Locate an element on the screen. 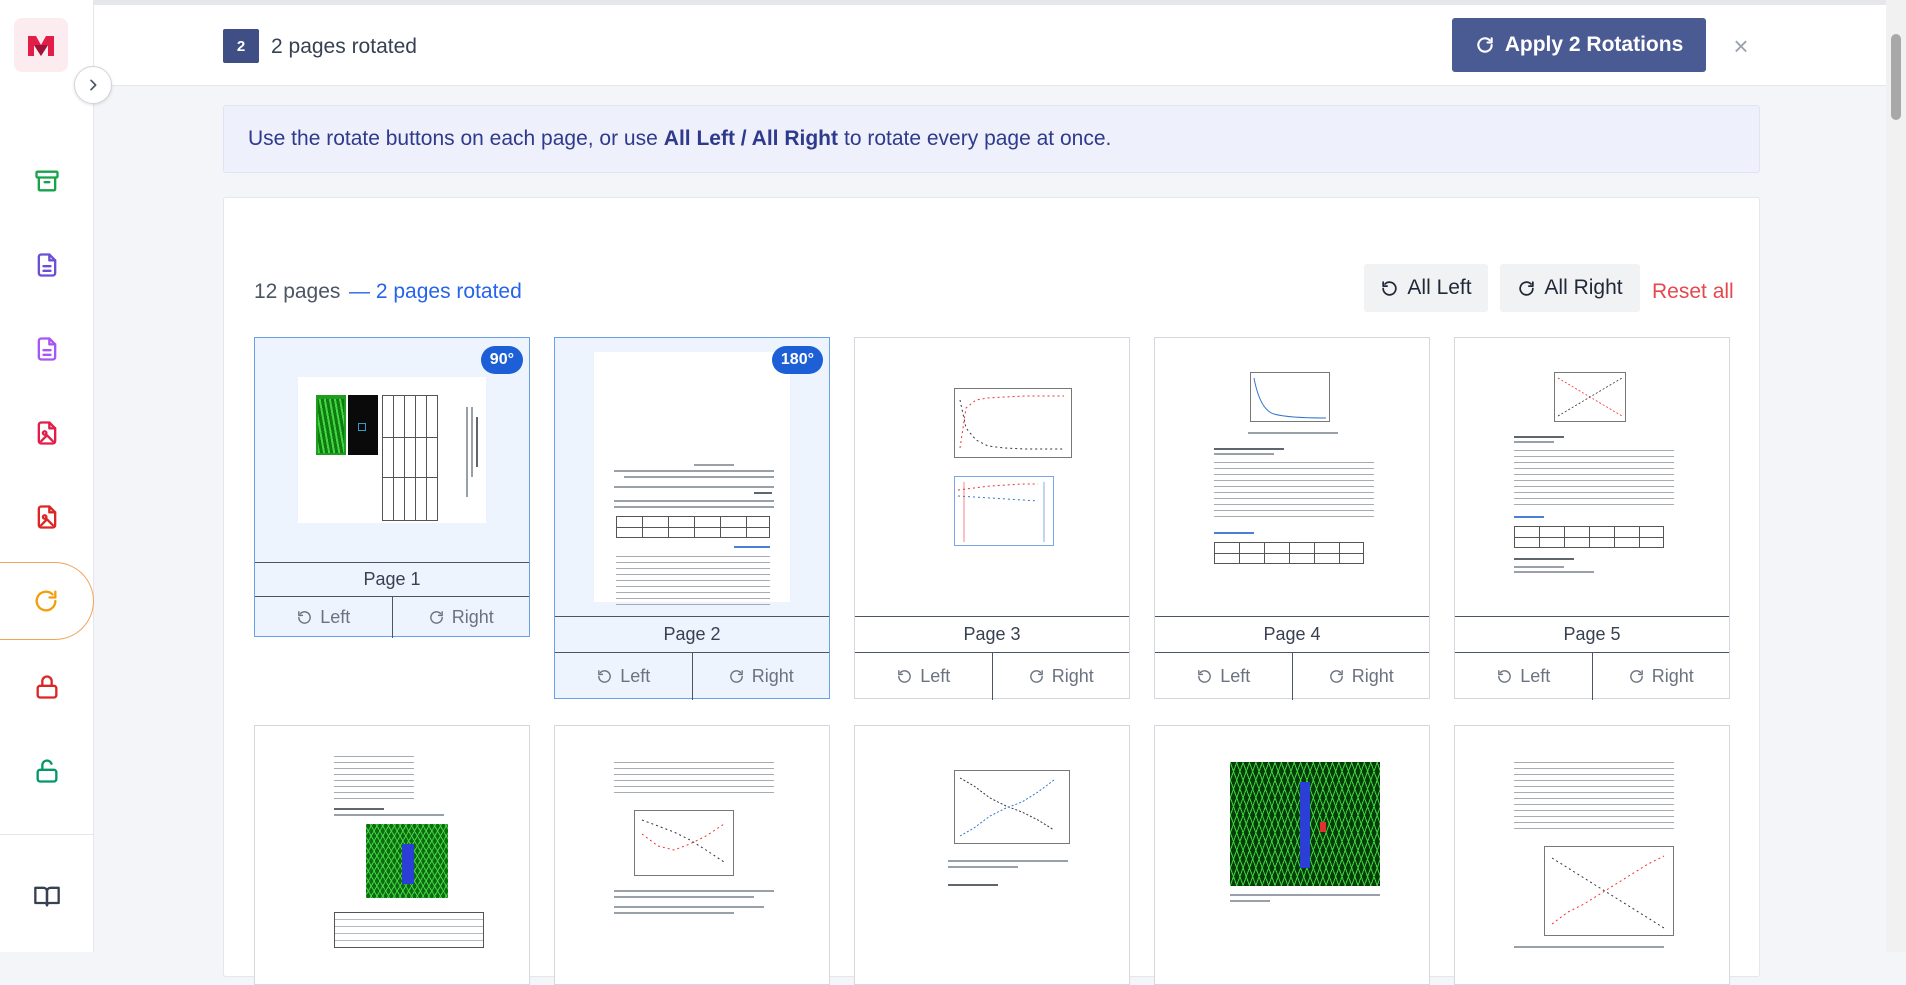 The width and height of the screenshot is (1906, 985). rotate-right-button-2: Right is located at coordinates (760, 676).